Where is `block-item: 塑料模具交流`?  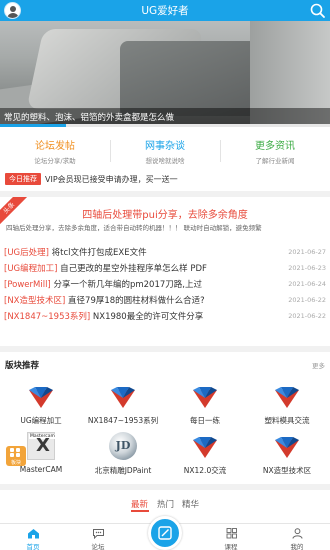
block-item: 塑料模具交流 is located at coordinates (287, 405).